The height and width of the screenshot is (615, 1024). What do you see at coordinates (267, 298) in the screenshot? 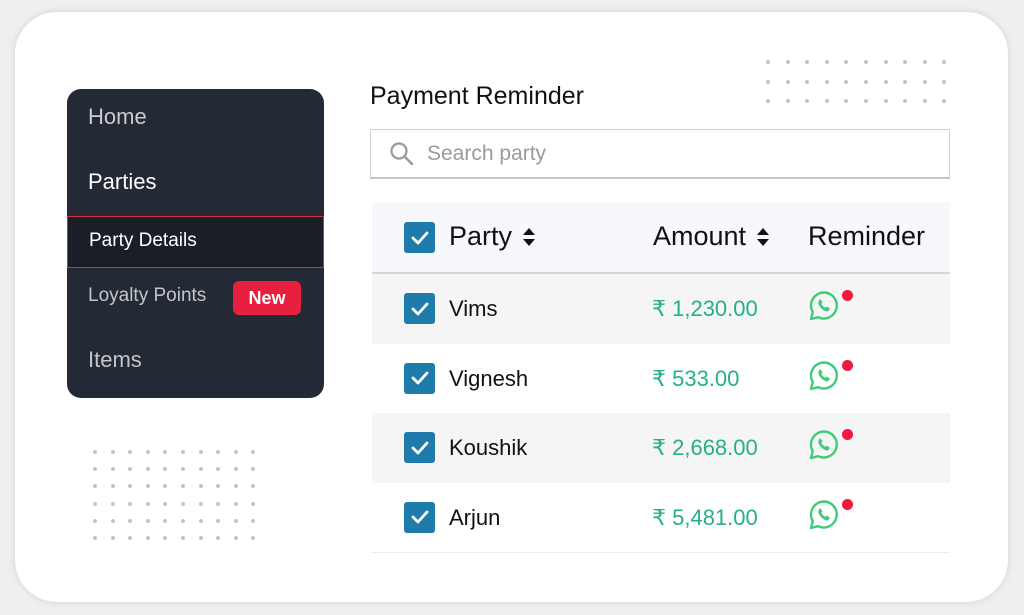
I see `new-badge: New` at bounding box center [267, 298].